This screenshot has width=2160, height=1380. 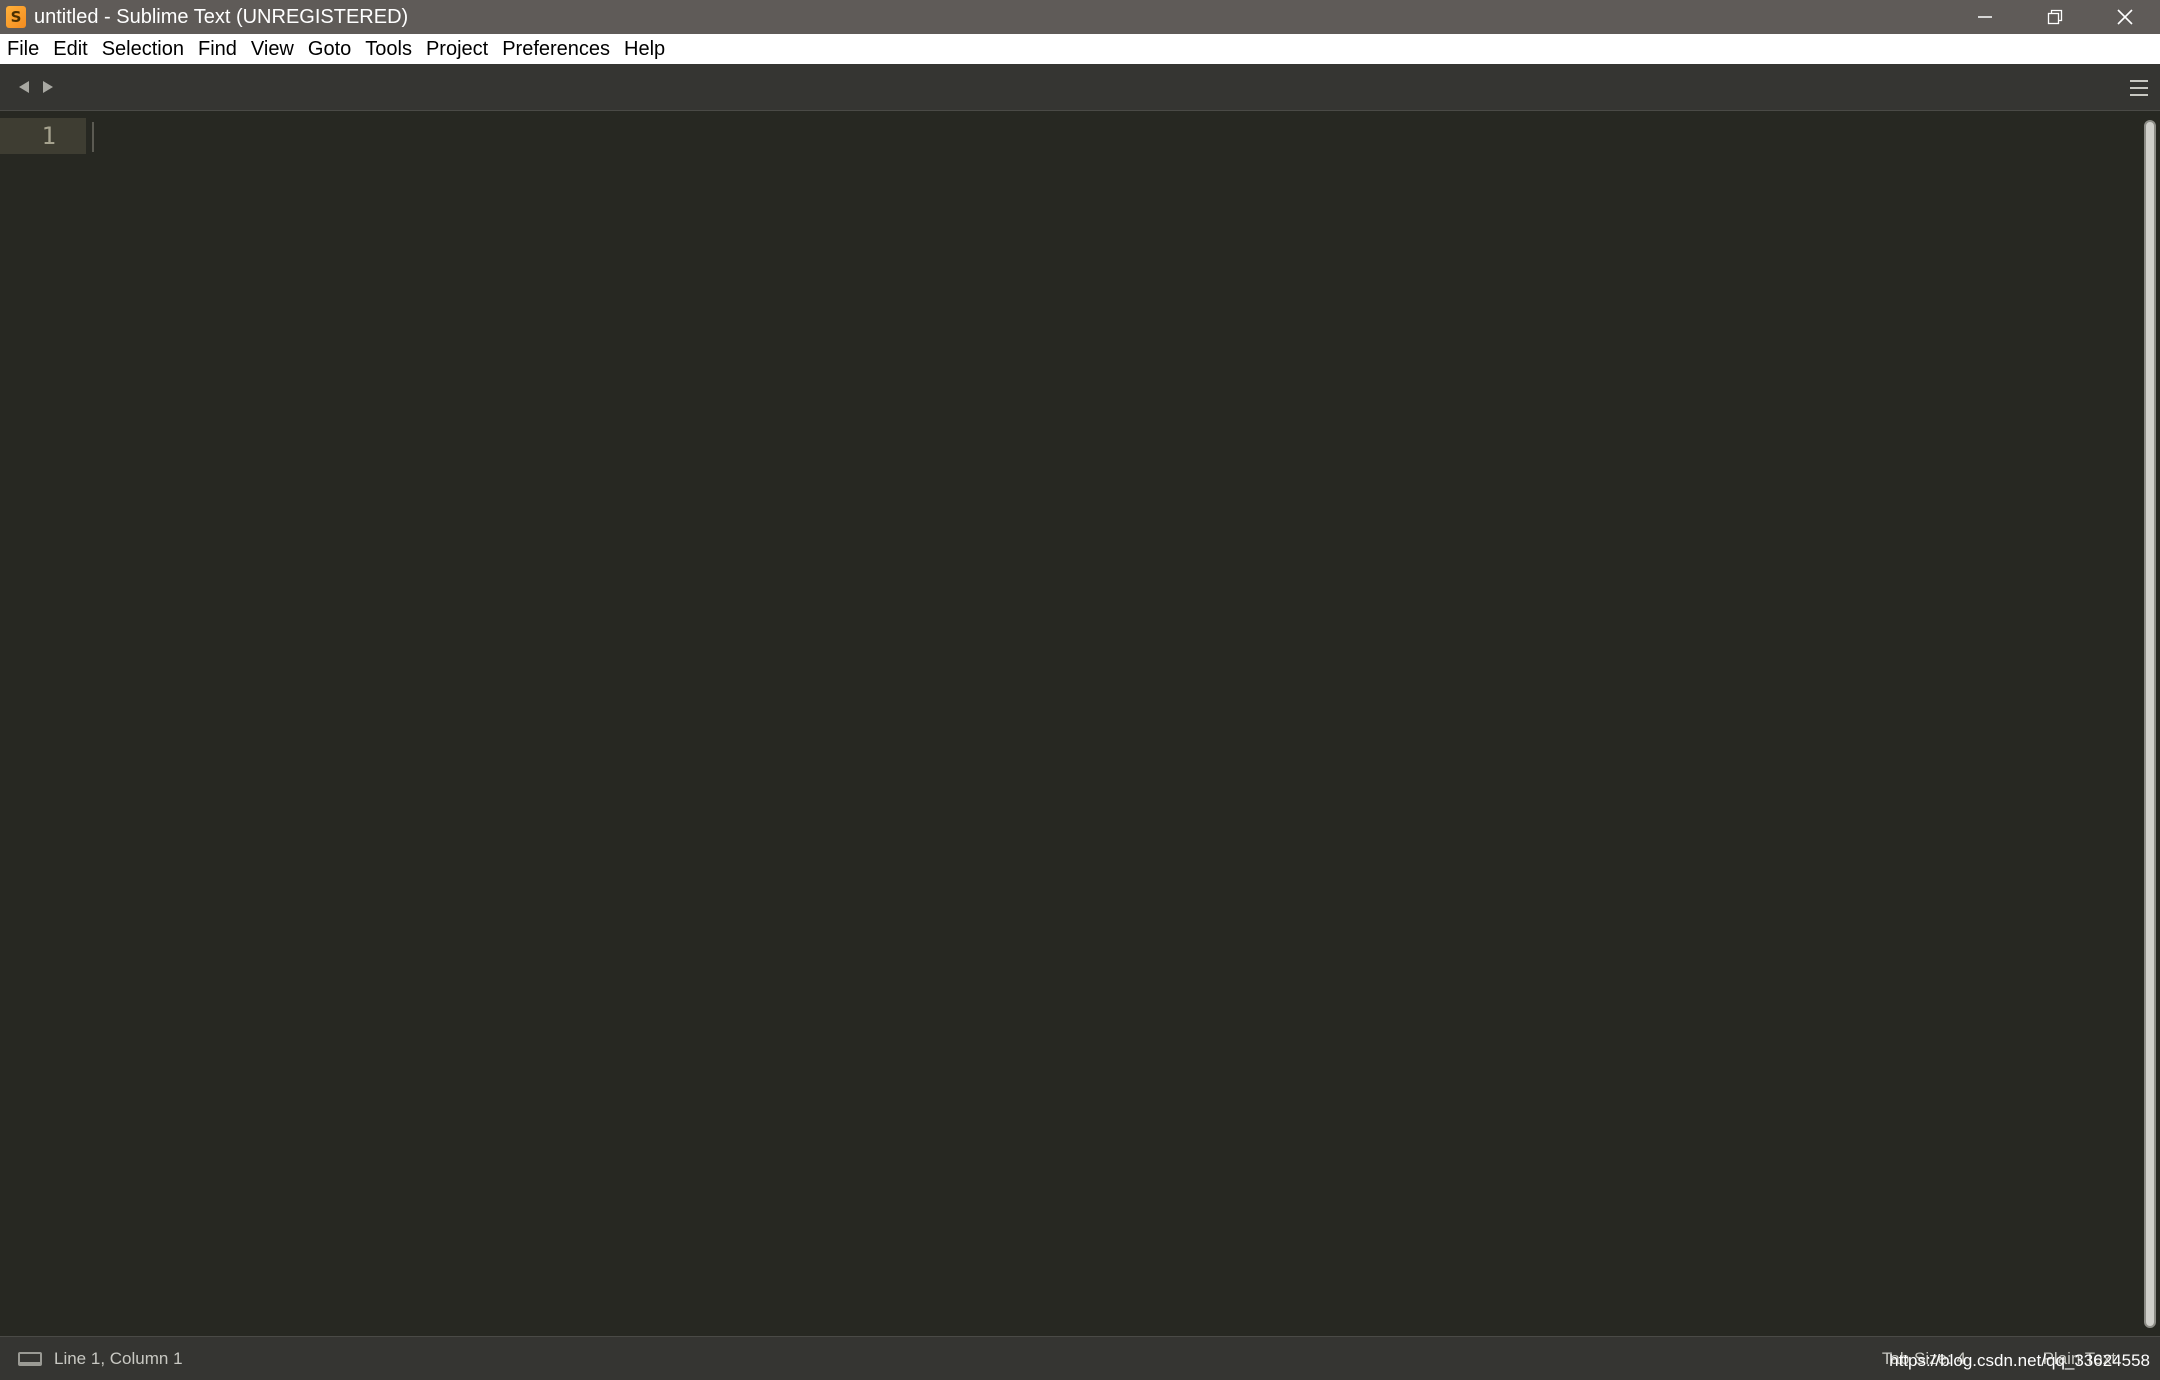 What do you see at coordinates (43, 724) in the screenshot?
I see `line-gutter: 1` at bounding box center [43, 724].